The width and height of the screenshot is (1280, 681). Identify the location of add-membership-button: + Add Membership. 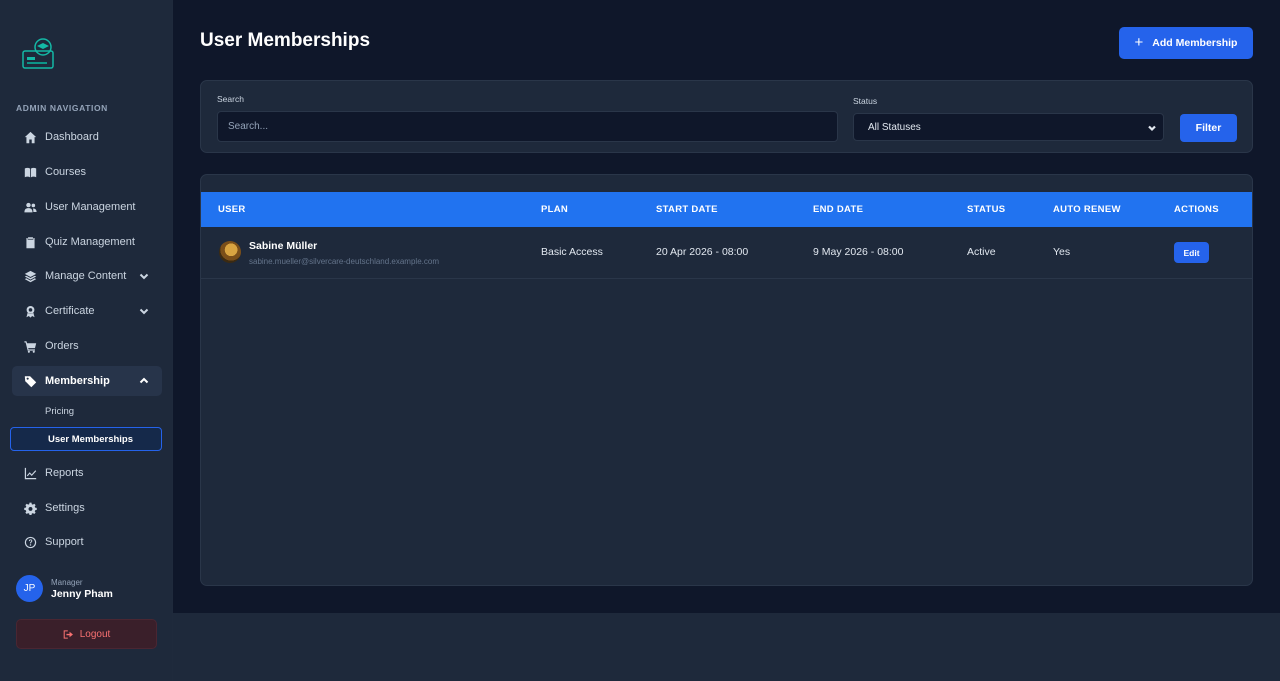
(1186, 43).